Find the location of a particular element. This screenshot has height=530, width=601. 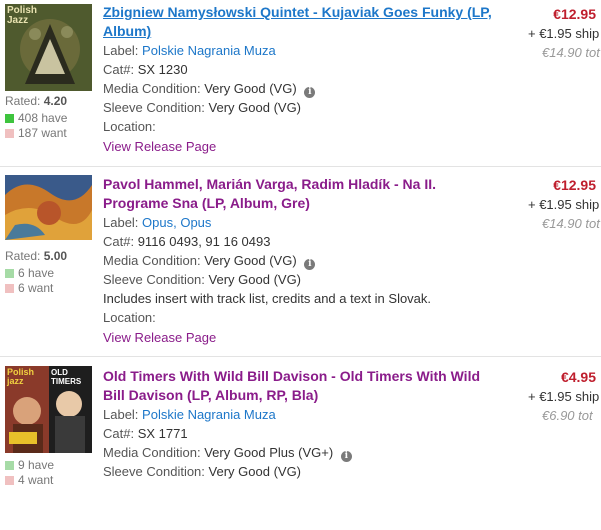

want-count: 187 want is located at coordinates (36, 133).